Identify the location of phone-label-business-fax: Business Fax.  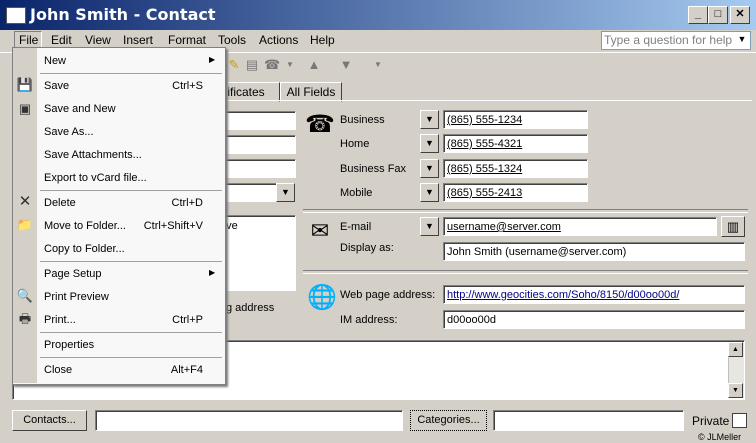
(373, 169).